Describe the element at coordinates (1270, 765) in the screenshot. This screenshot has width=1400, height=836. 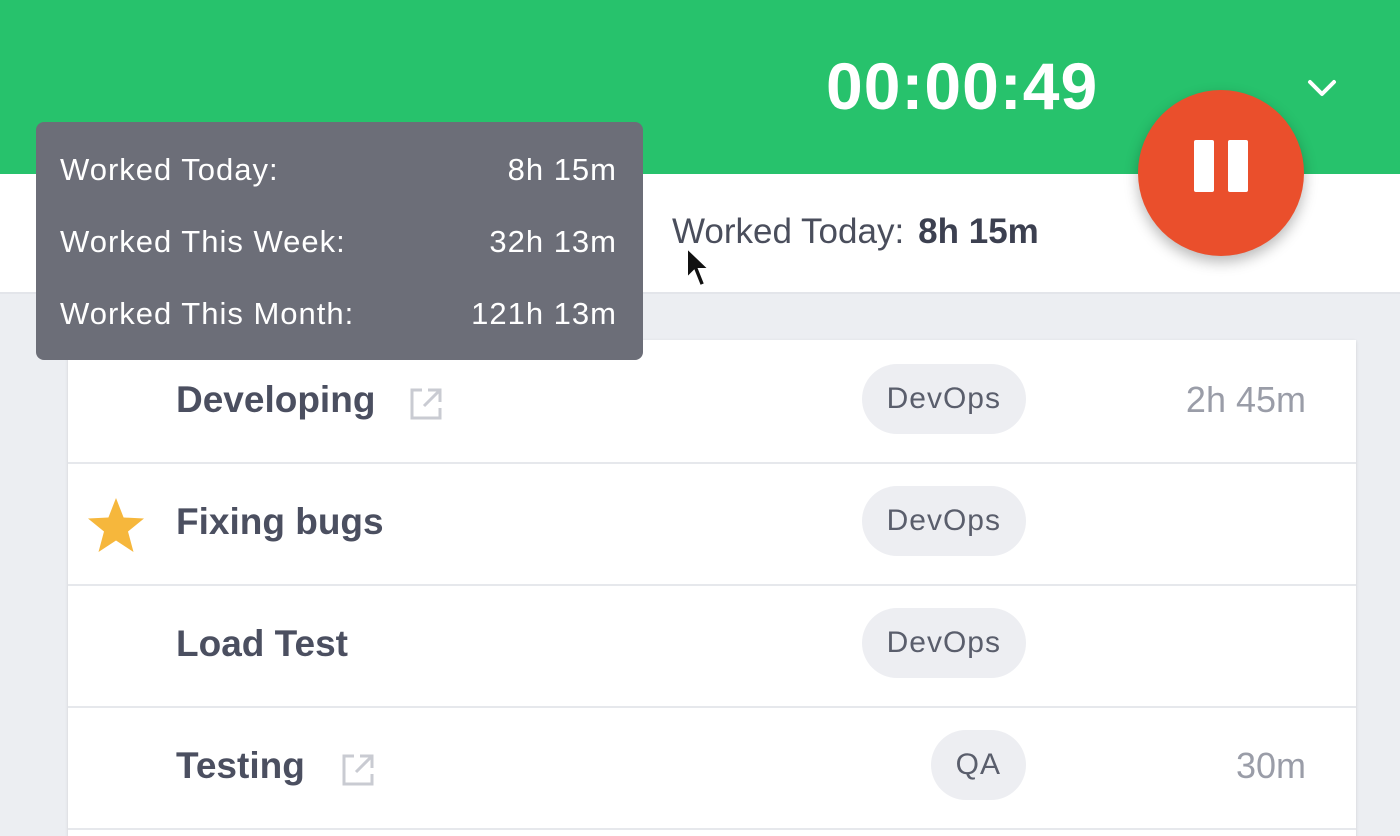
I see `task-duration: 30m` at that location.